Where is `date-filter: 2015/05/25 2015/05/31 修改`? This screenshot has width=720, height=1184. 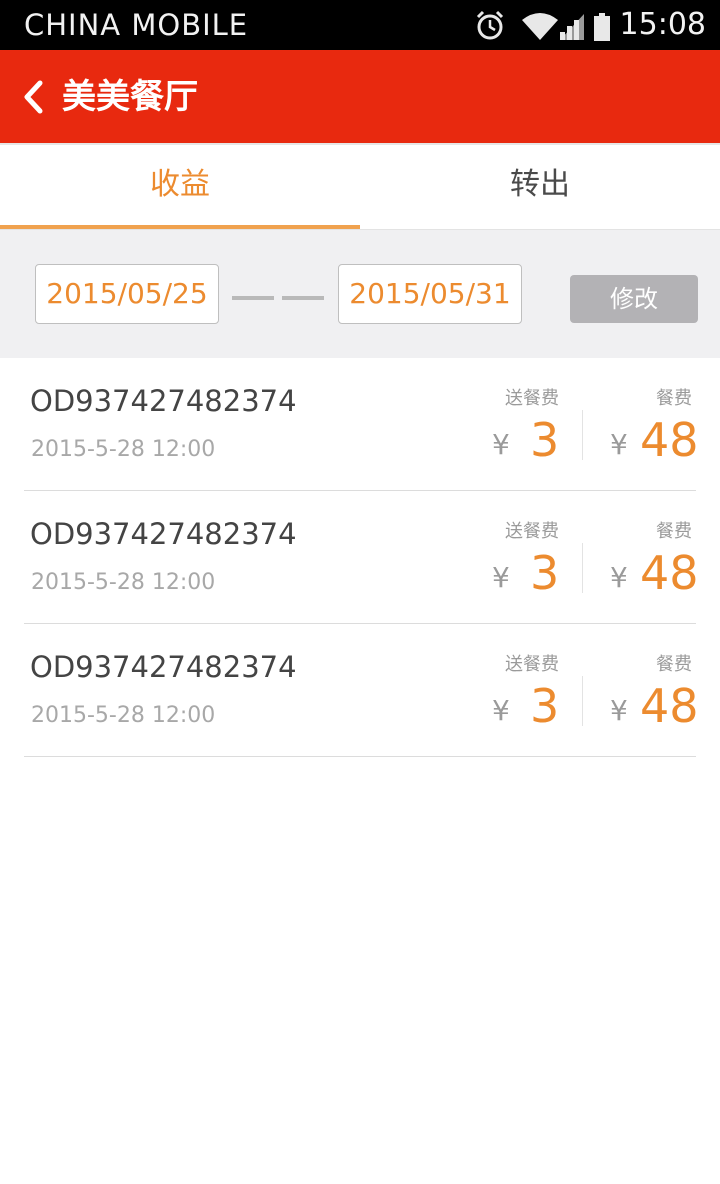
date-filter: 2015/05/25 2015/05/31 修改 is located at coordinates (360, 294).